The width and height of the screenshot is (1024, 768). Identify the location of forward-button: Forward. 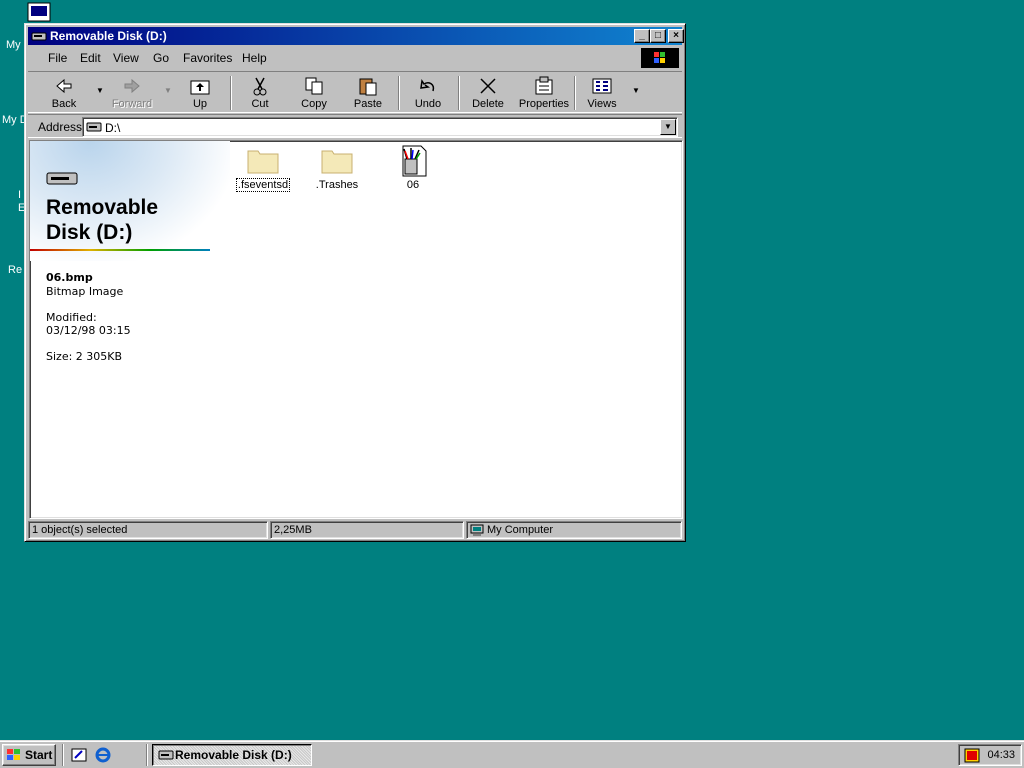
(132, 93).